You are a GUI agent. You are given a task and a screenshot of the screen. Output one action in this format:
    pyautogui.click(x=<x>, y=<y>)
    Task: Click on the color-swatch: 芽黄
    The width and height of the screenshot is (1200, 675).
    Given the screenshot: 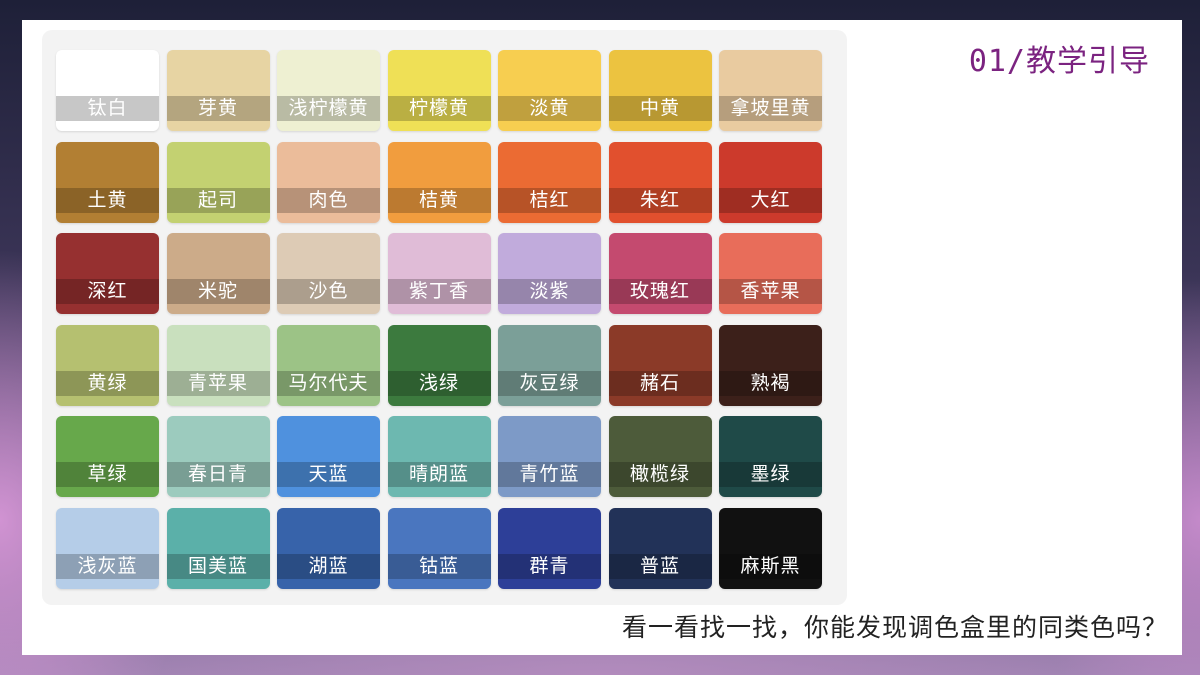 What is the action you would take?
    pyautogui.click(x=218, y=90)
    